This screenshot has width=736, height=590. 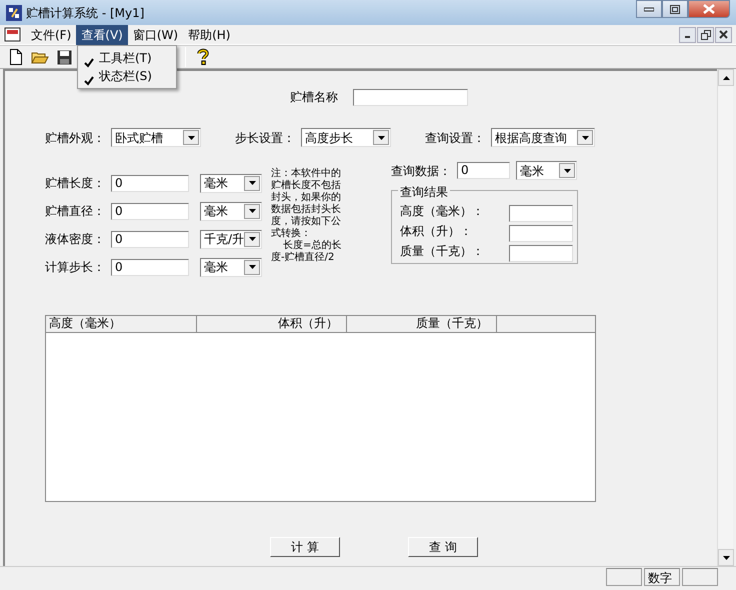 What do you see at coordinates (13, 34) in the screenshot?
I see `document-icon` at bounding box center [13, 34].